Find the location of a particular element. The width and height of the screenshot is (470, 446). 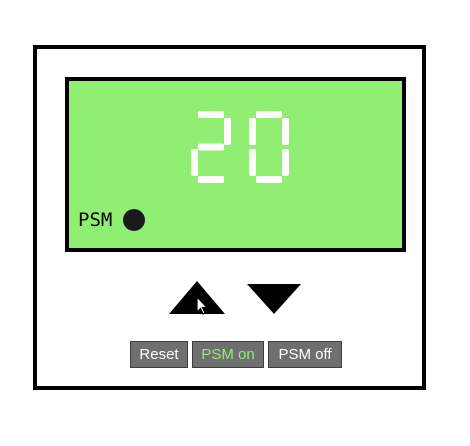

psm-off-button: PSM off is located at coordinates (305, 354).